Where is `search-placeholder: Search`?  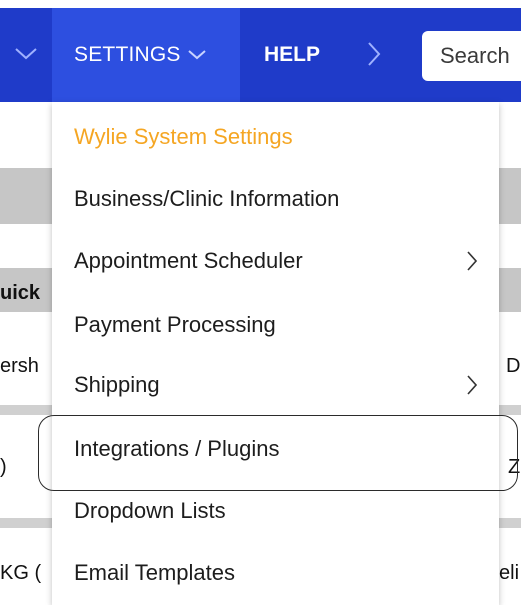
search-placeholder: Search is located at coordinates (475, 55).